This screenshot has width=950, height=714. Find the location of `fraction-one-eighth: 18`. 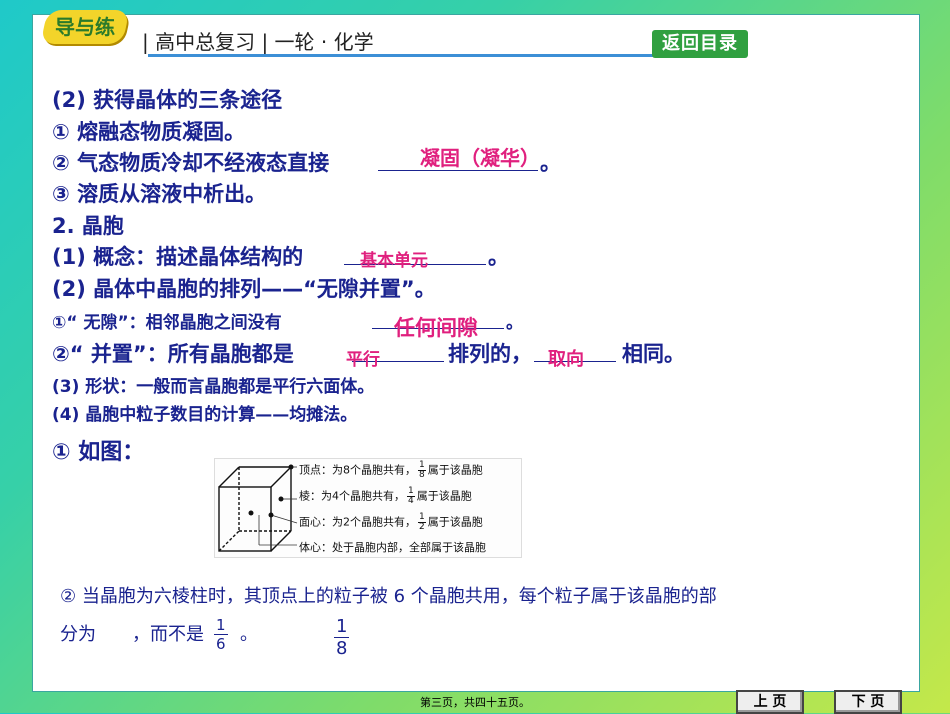

fraction-one-eighth: 18 is located at coordinates (342, 637).